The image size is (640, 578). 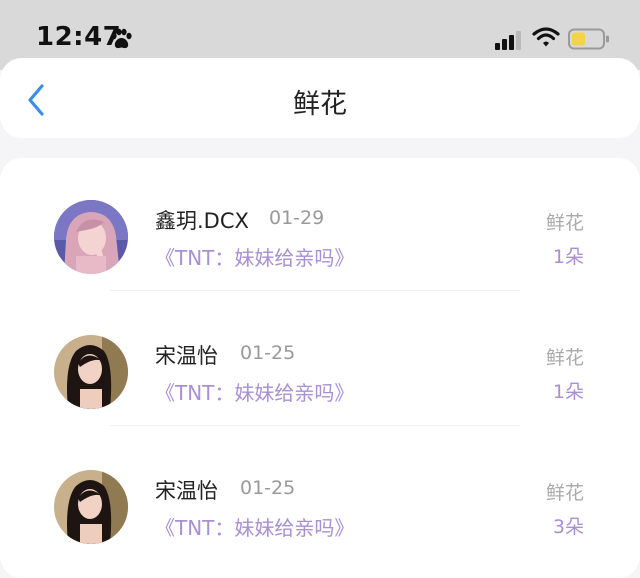 What do you see at coordinates (121, 41) in the screenshot?
I see `paw-icon` at bounding box center [121, 41].